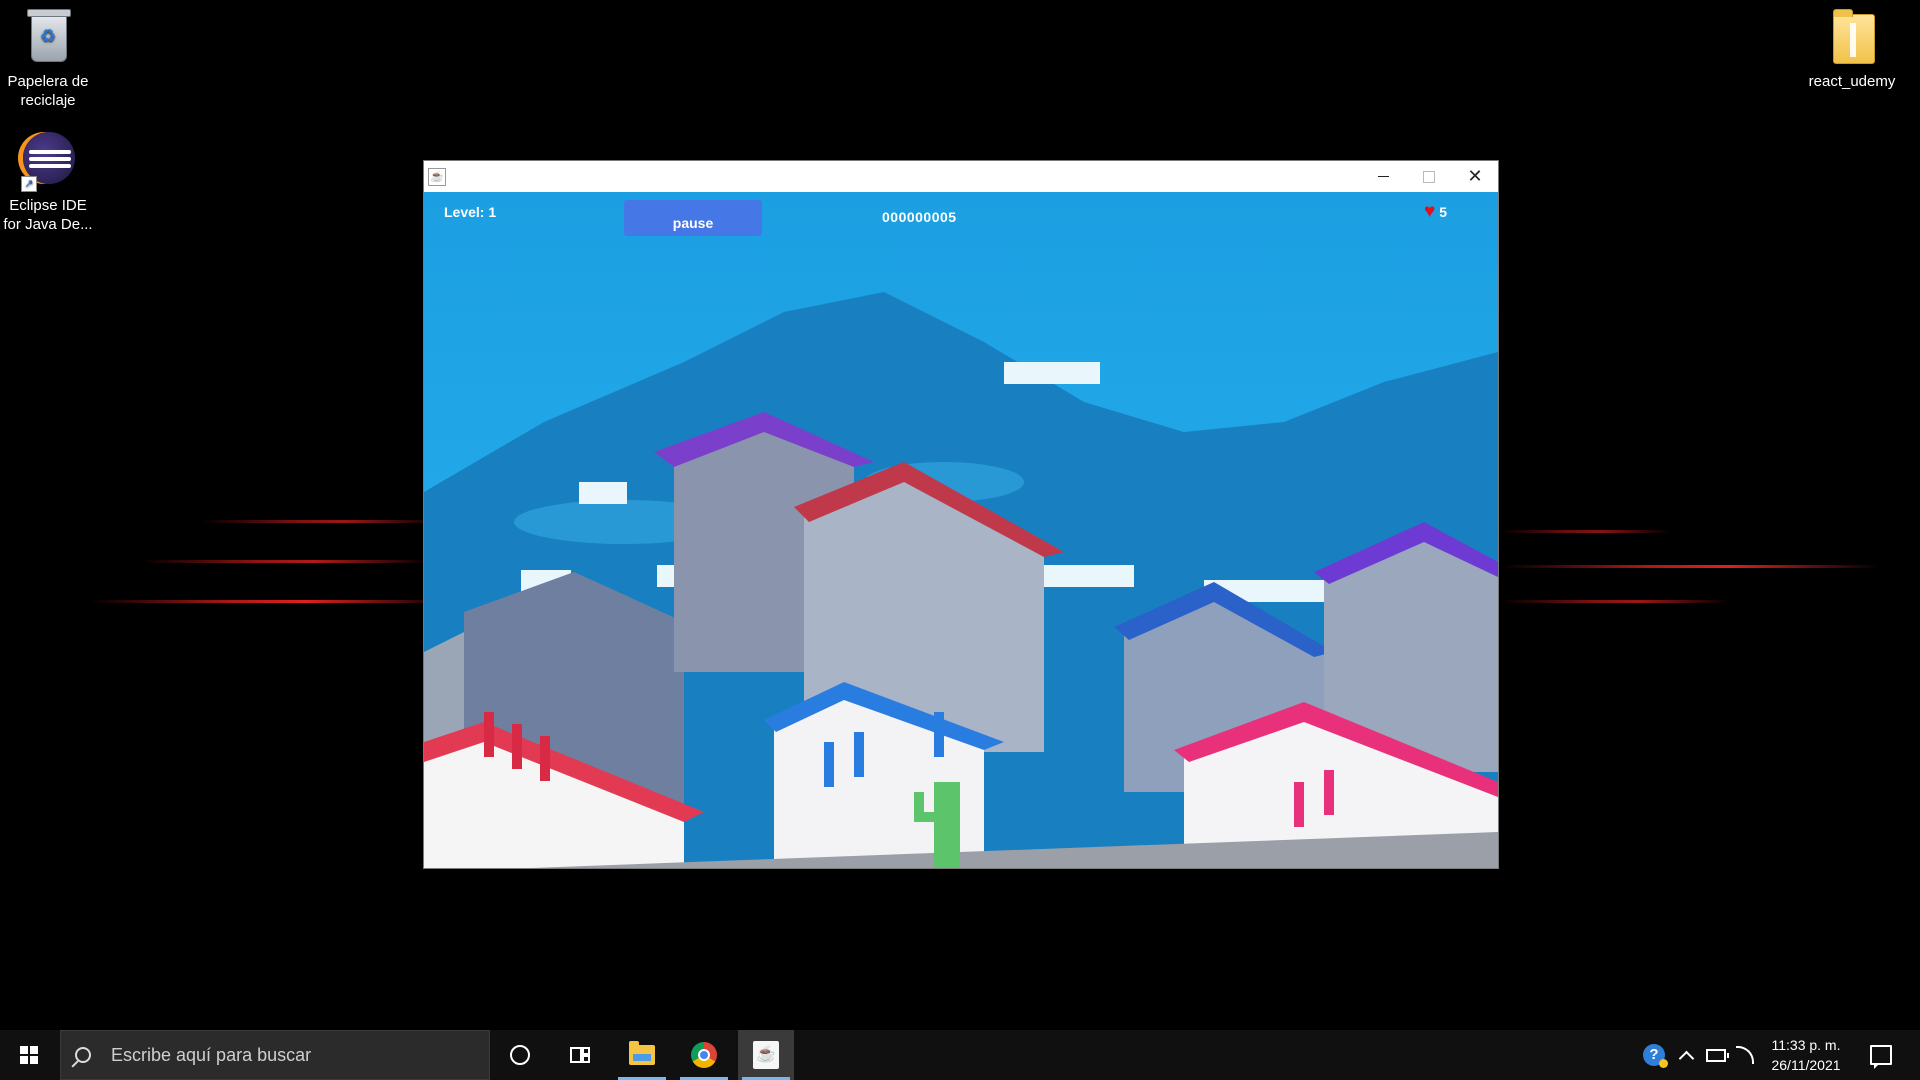 The width and height of the screenshot is (1920, 1080). Describe the element at coordinates (1443, 211) in the screenshot. I see `lives-count: 5` at that location.